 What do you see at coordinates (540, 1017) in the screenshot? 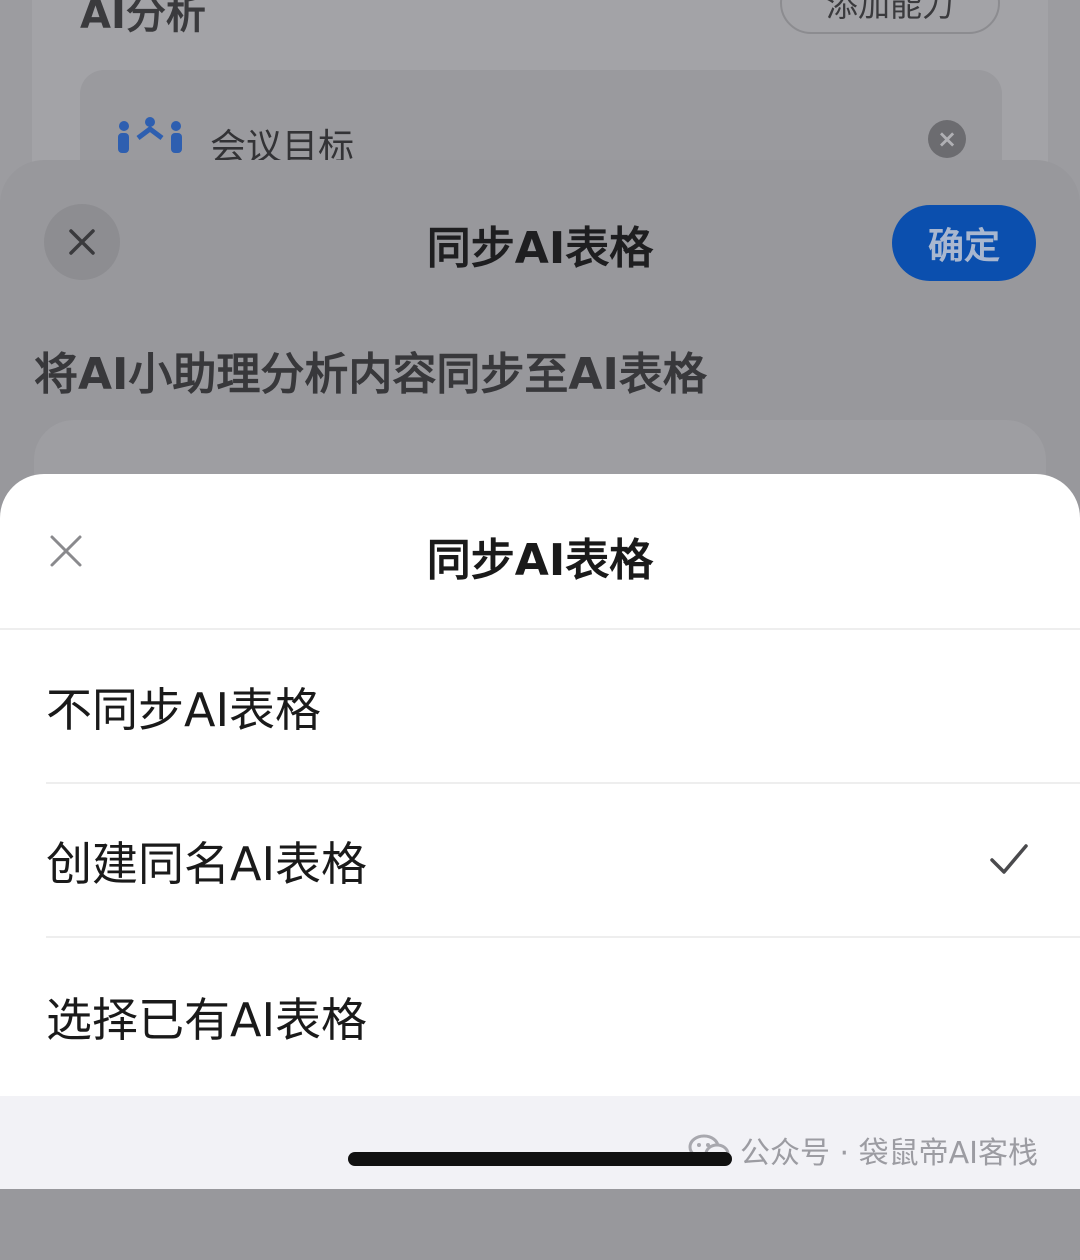
I see `option-select-existing: 选择已有AI表格` at bounding box center [540, 1017].